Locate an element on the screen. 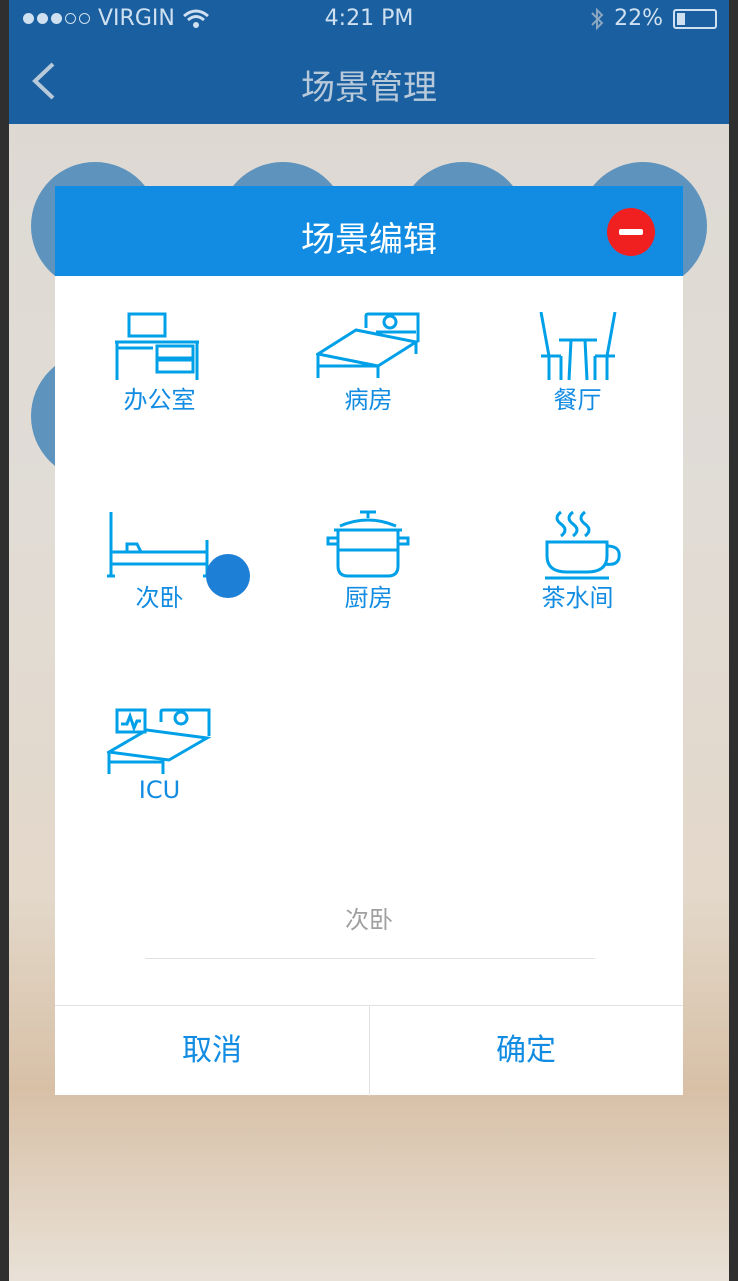 The height and width of the screenshot is (1281, 738). scene-label: 病房 is located at coordinates (368, 400).